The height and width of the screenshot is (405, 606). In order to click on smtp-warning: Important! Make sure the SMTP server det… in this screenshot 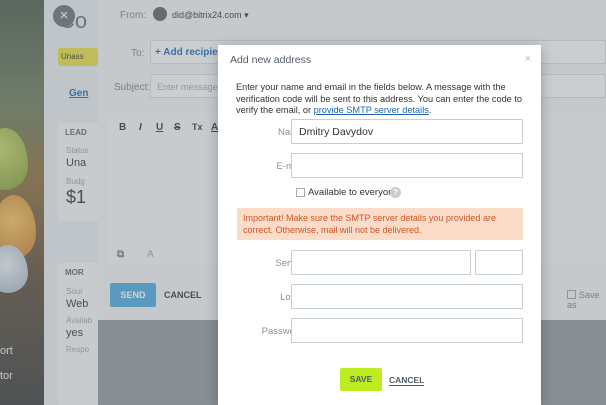, I will do `click(380, 224)`.